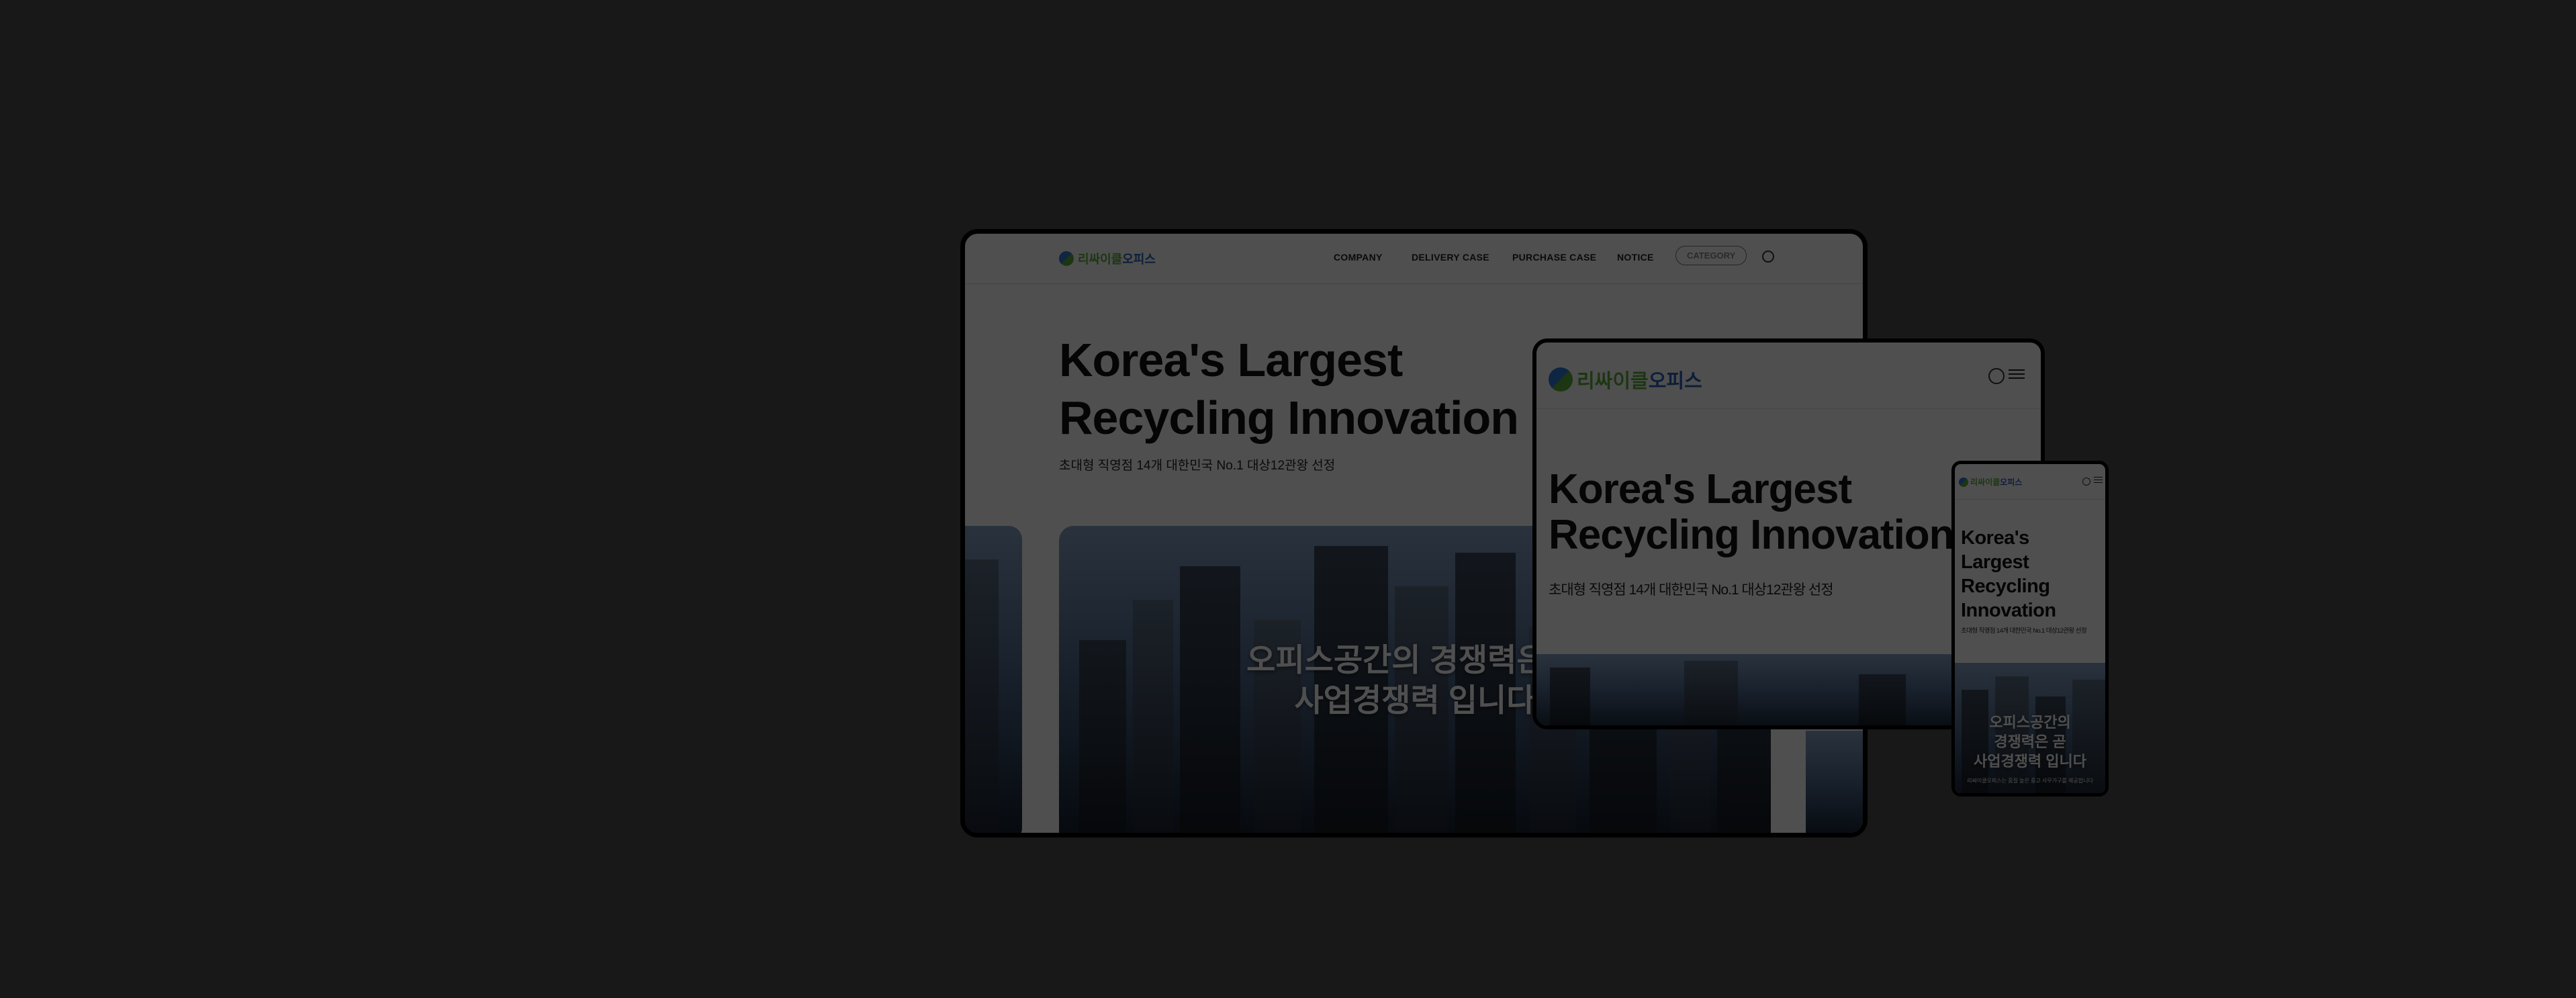  Describe the element at coordinates (2030, 762) in the screenshot. I see `mobile-banner-line3: 사업경쟁력 입니다` at that location.